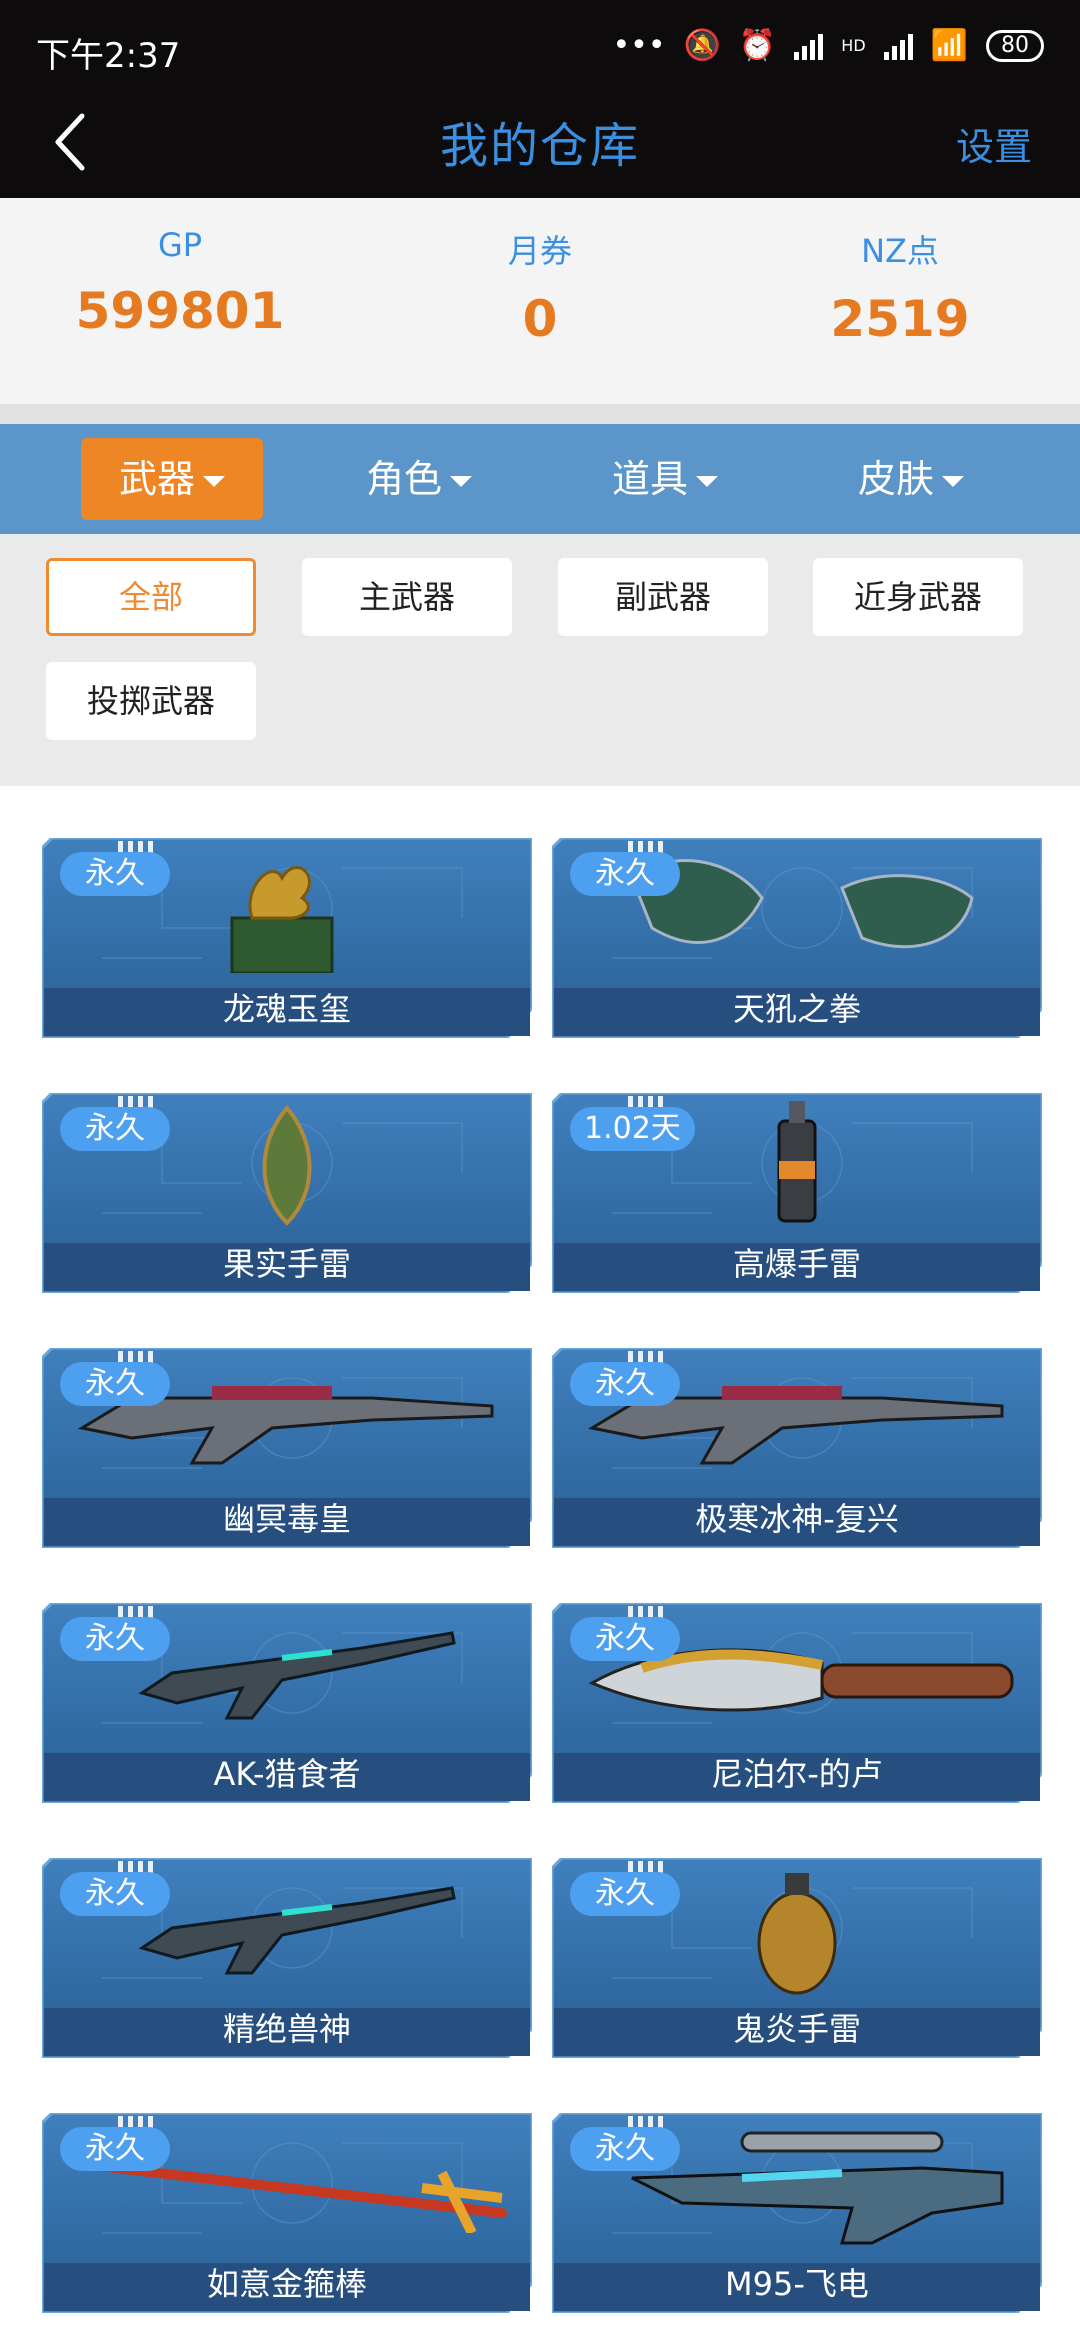 This screenshot has width=1080, height=2340. I want to click on currency-value: 599801, so click(180, 311).